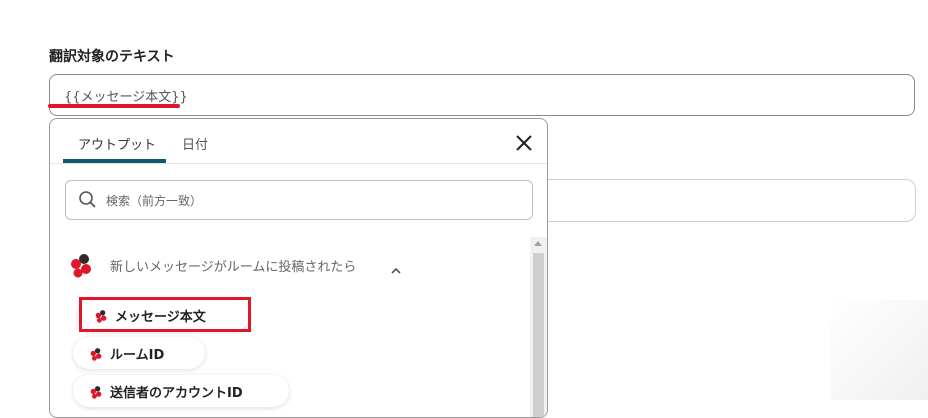 The height and width of the screenshot is (418, 928). What do you see at coordinates (195, 143) in the screenshot?
I see `tab-date: 日付` at bounding box center [195, 143].